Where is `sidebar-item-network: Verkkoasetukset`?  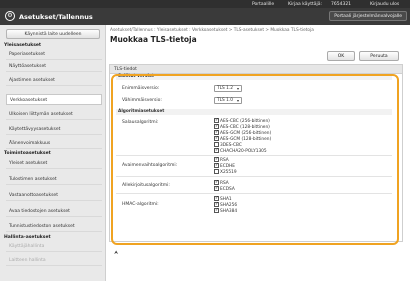 sidebar-item-network: Verkkoasetukset is located at coordinates (54, 99).